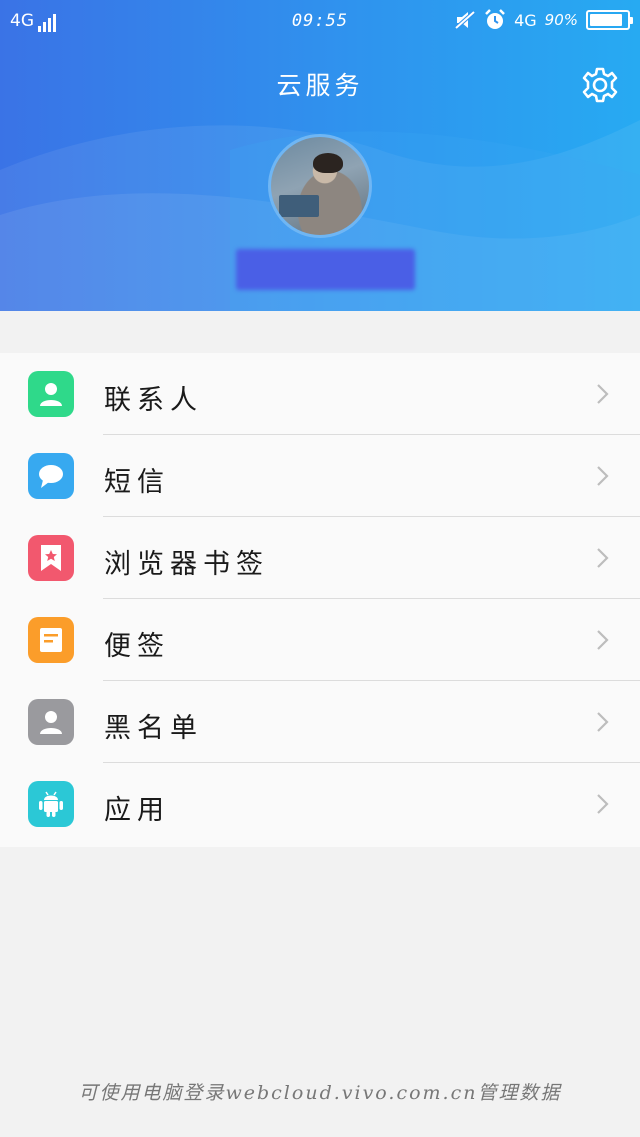  I want to click on battery-fill, so click(606, 20).